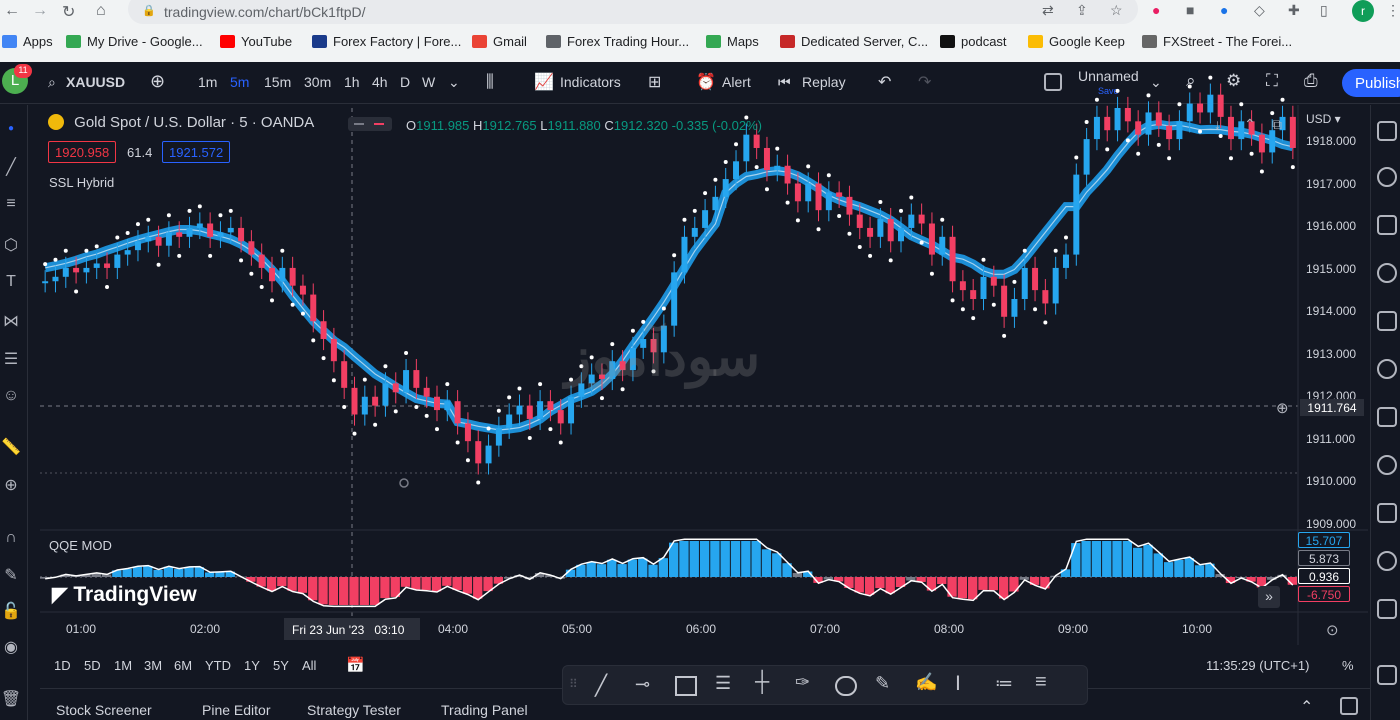 This screenshot has height=720, width=1400. What do you see at coordinates (218, 665) in the screenshot?
I see `range-ytd: YTD` at bounding box center [218, 665].